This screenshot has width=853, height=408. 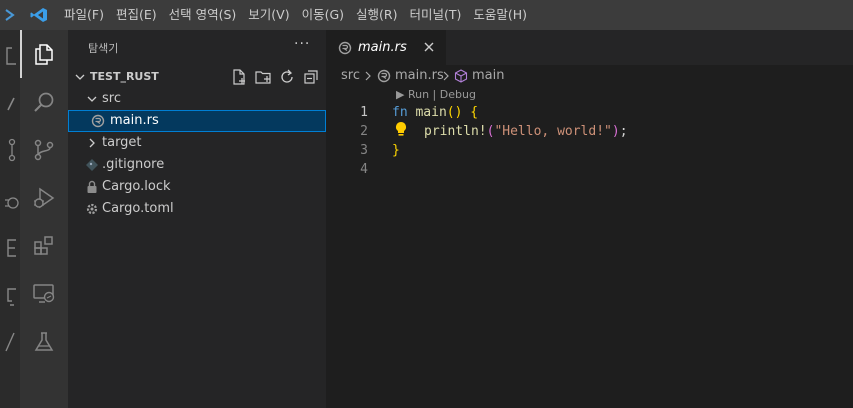 I want to click on ghost-extensions-icon, so click(x=11, y=248).